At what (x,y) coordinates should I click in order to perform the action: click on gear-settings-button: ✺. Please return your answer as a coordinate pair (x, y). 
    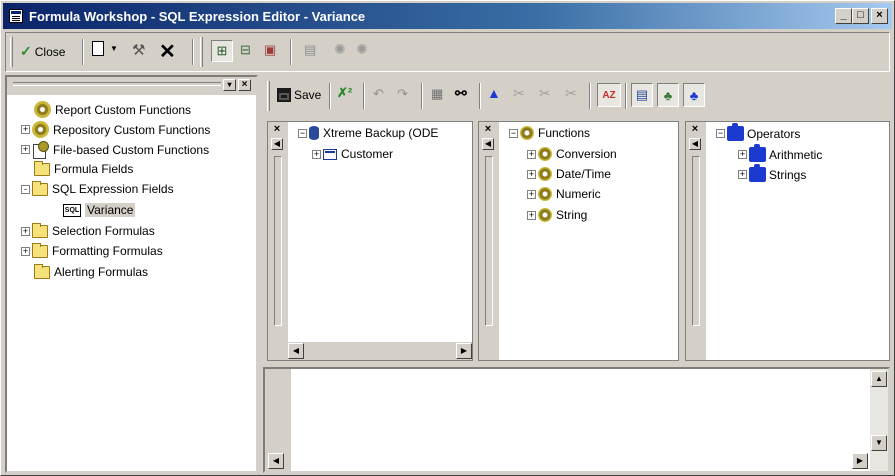
    Looking at the image, I should click on (362, 49).